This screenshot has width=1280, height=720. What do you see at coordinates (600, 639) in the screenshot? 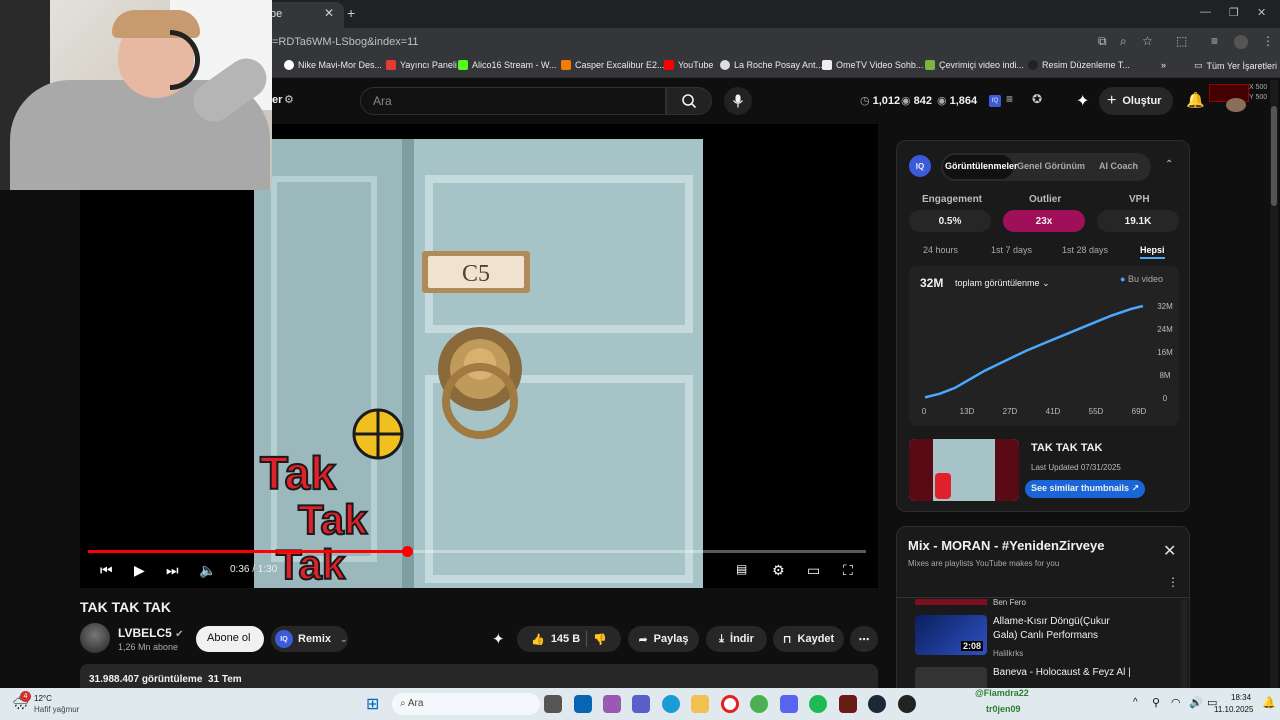
I see `thumbs-down-icon: 👎` at bounding box center [600, 639].